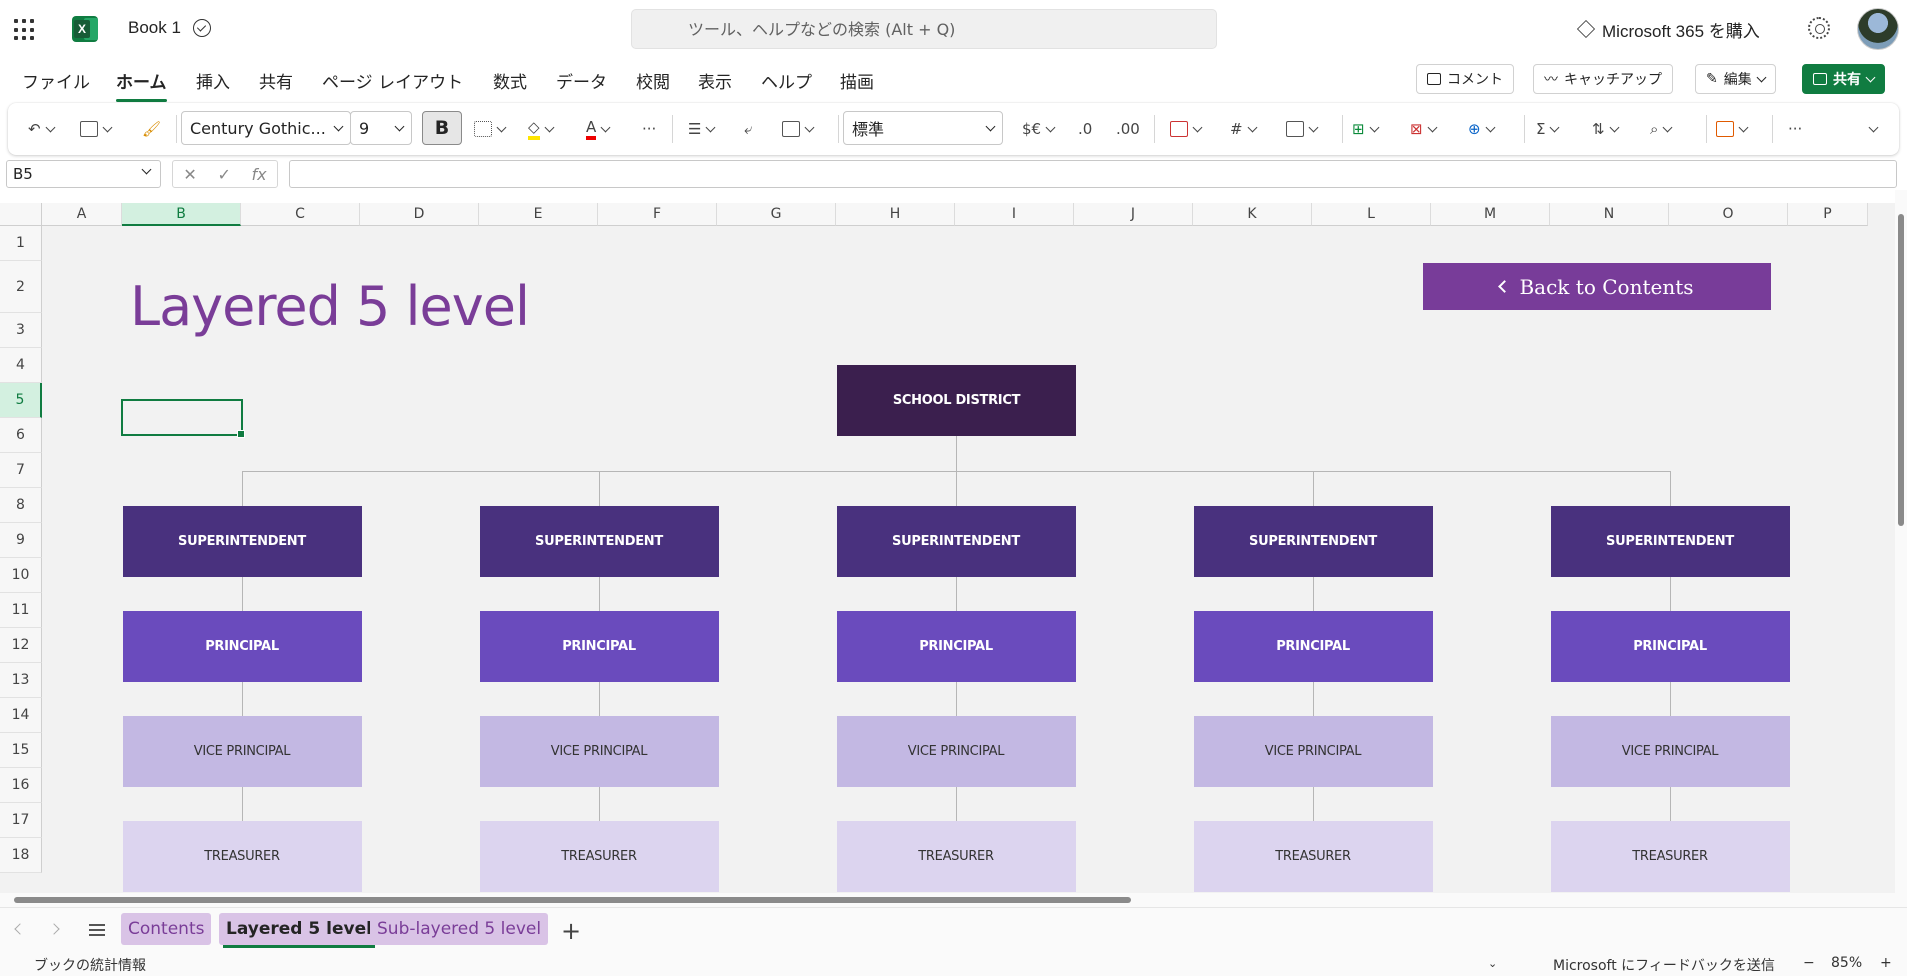  What do you see at coordinates (21, 855) in the screenshot?
I see `row-header: 18` at bounding box center [21, 855].